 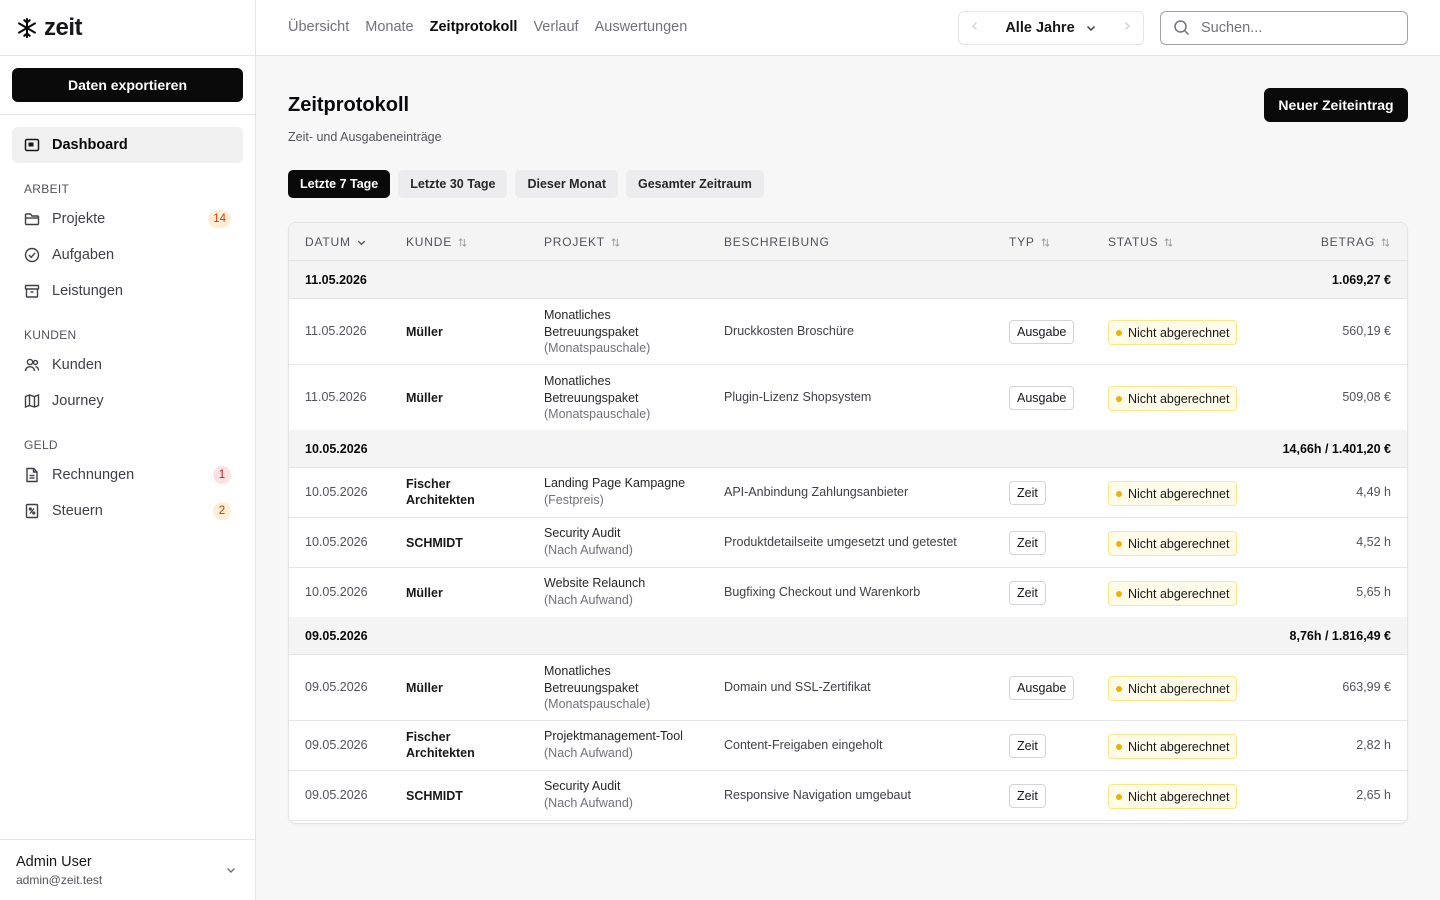 What do you see at coordinates (32, 291) in the screenshot?
I see `archive-icon` at bounding box center [32, 291].